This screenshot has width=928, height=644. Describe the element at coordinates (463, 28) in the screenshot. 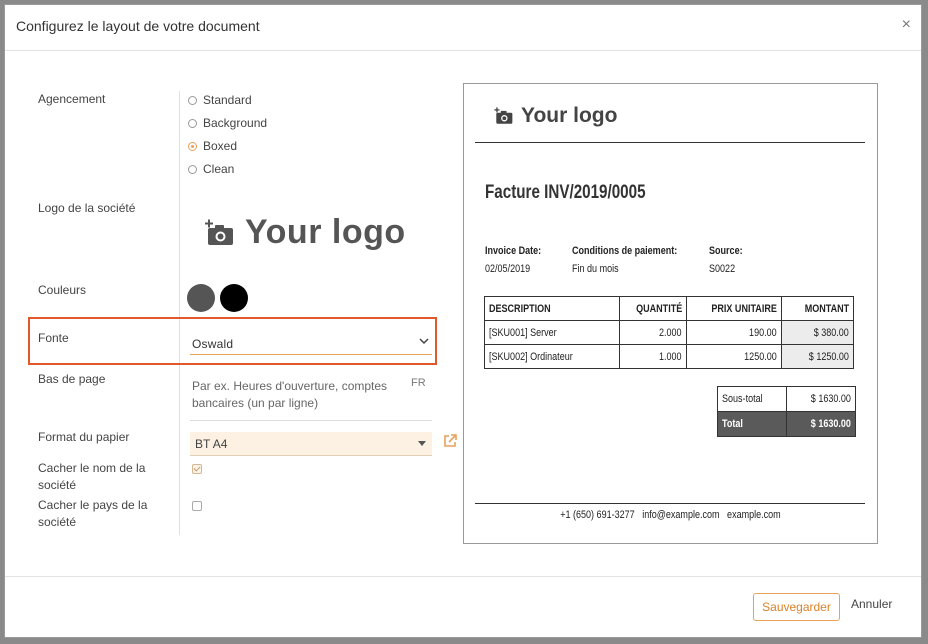

I see `dialog-header: Configurez le layout de votre document ×` at that location.